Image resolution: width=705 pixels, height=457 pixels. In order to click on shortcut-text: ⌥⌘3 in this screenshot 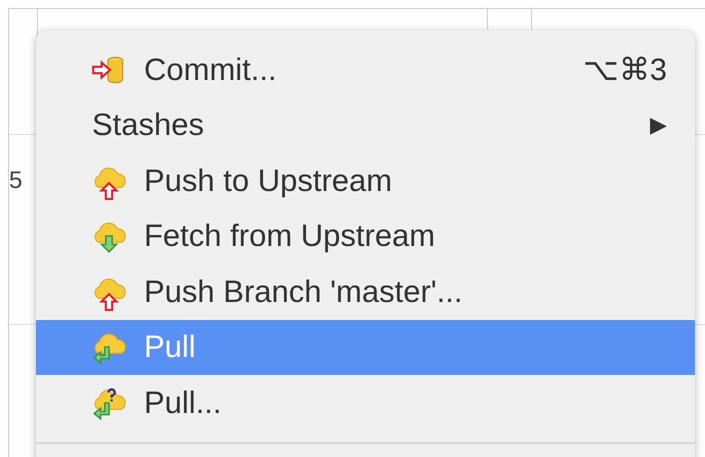, I will do `click(624, 69)`.